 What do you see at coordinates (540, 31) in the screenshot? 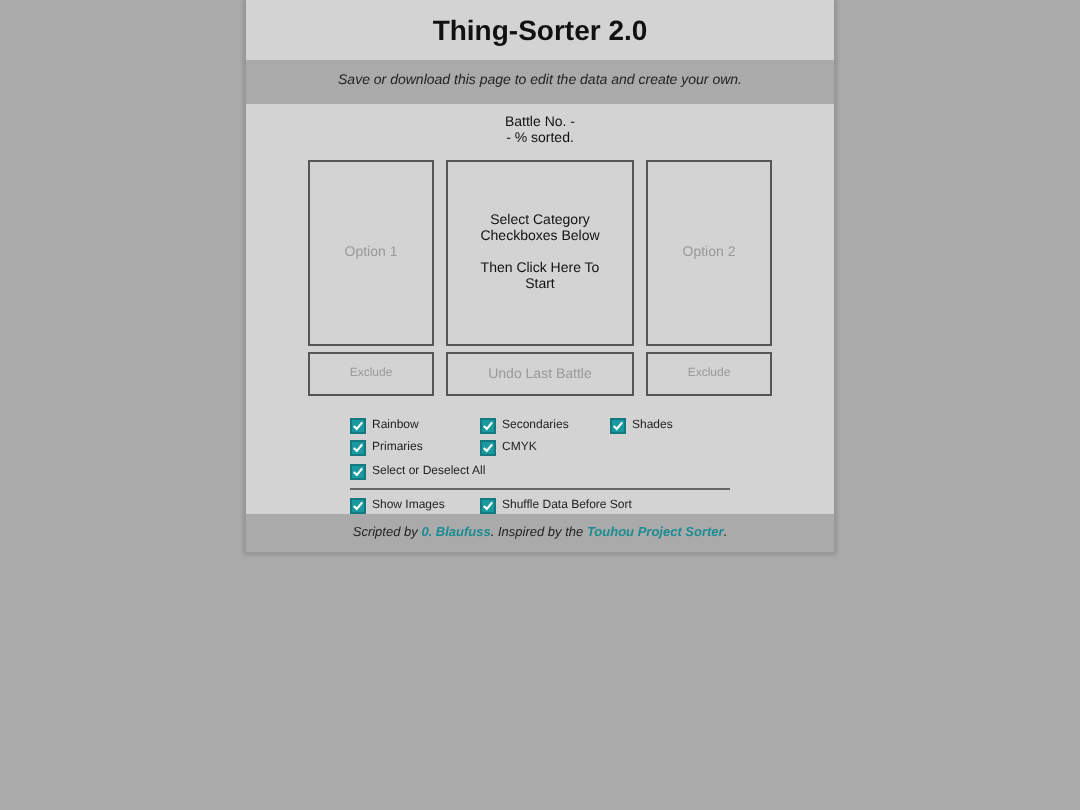
I see `page-title: Thing-Sorter 2.0` at bounding box center [540, 31].